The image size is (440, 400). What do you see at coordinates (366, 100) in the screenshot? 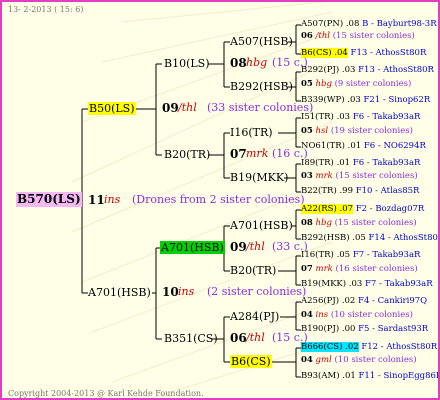
I see `right-row: B339(WP) .03 F21 - Sinop62R` at bounding box center [366, 100].